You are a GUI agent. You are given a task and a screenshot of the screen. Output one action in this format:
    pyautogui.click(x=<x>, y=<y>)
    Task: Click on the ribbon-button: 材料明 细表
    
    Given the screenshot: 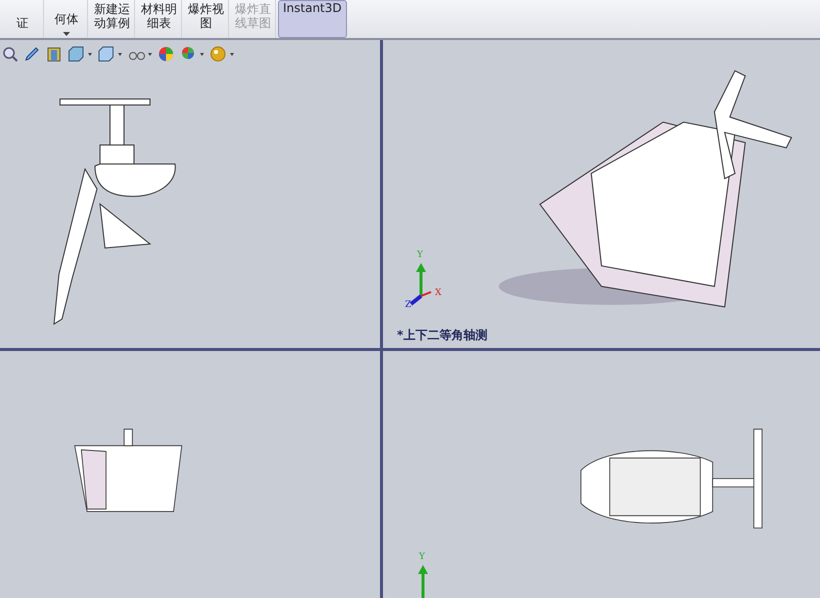 What is the action you would take?
    pyautogui.click(x=159, y=19)
    